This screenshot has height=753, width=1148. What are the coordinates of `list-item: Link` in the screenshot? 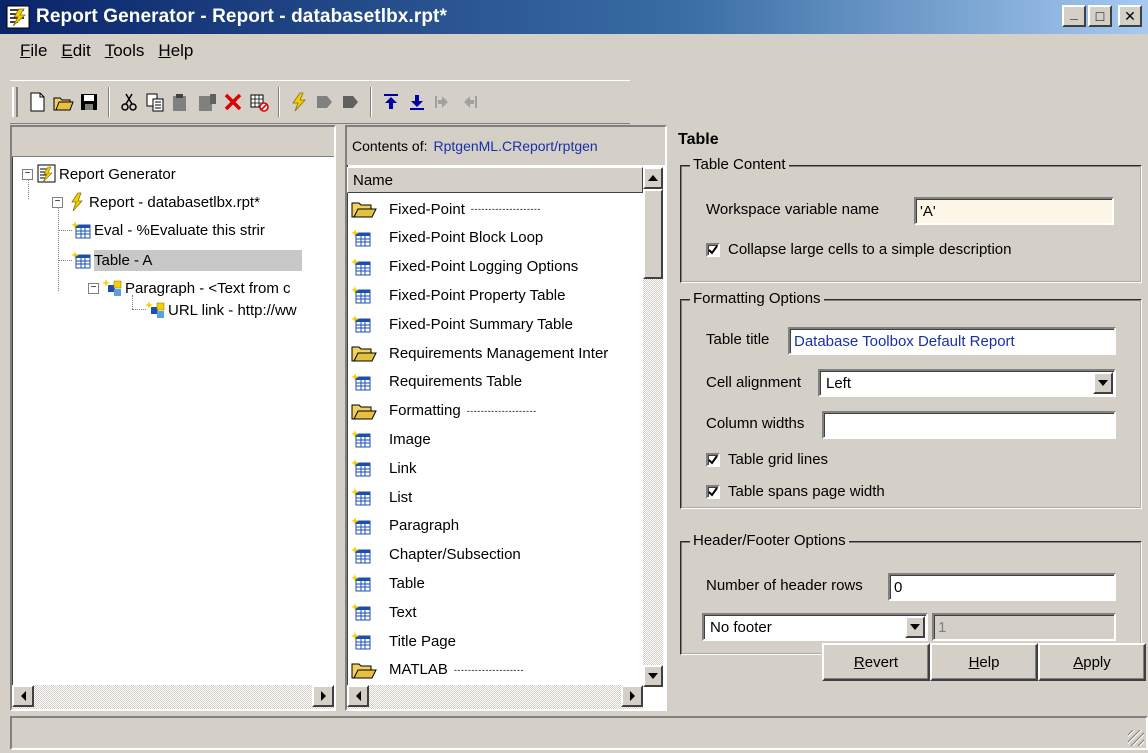 It's located at (496, 468).